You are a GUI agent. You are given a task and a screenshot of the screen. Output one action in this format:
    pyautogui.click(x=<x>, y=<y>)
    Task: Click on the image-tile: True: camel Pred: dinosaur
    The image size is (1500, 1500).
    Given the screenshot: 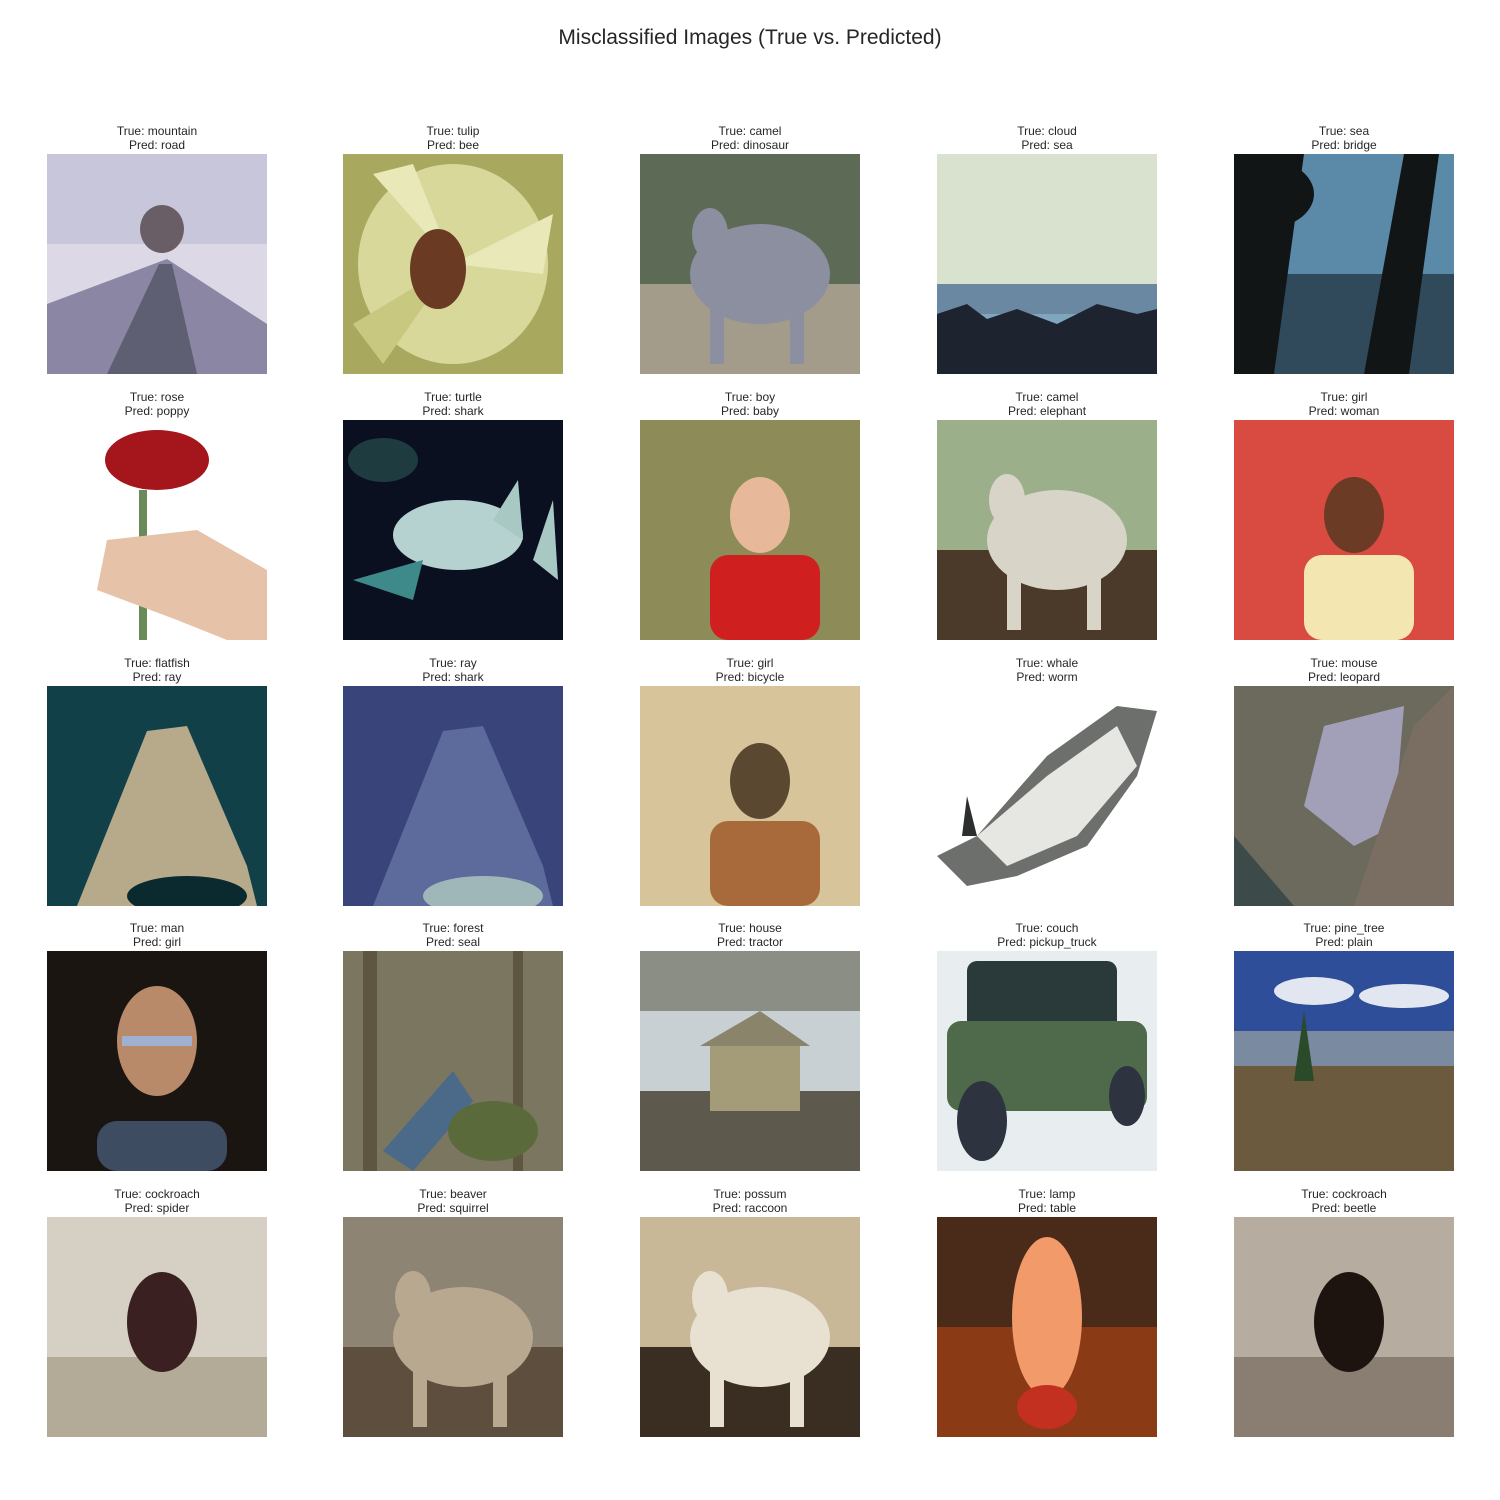 What is the action you would take?
    pyautogui.click(x=750, y=249)
    